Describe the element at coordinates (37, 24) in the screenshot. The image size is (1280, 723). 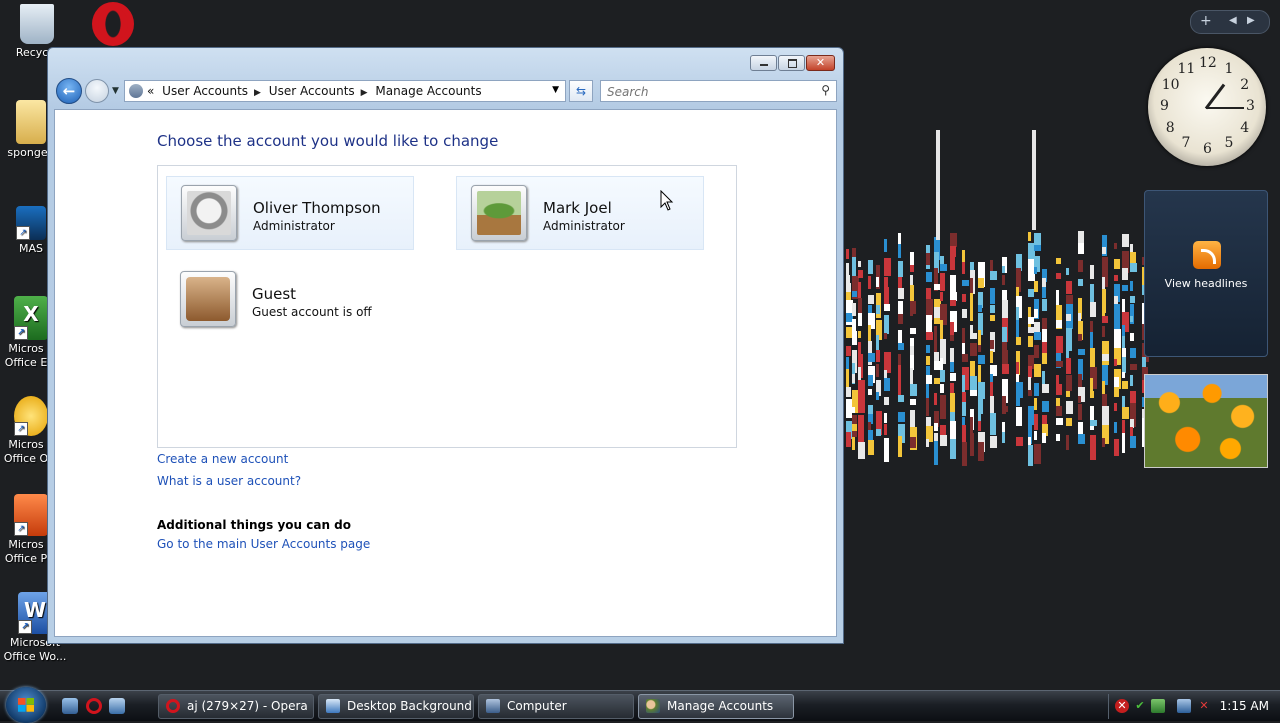
I see `recycle-bin-icon` at that location.